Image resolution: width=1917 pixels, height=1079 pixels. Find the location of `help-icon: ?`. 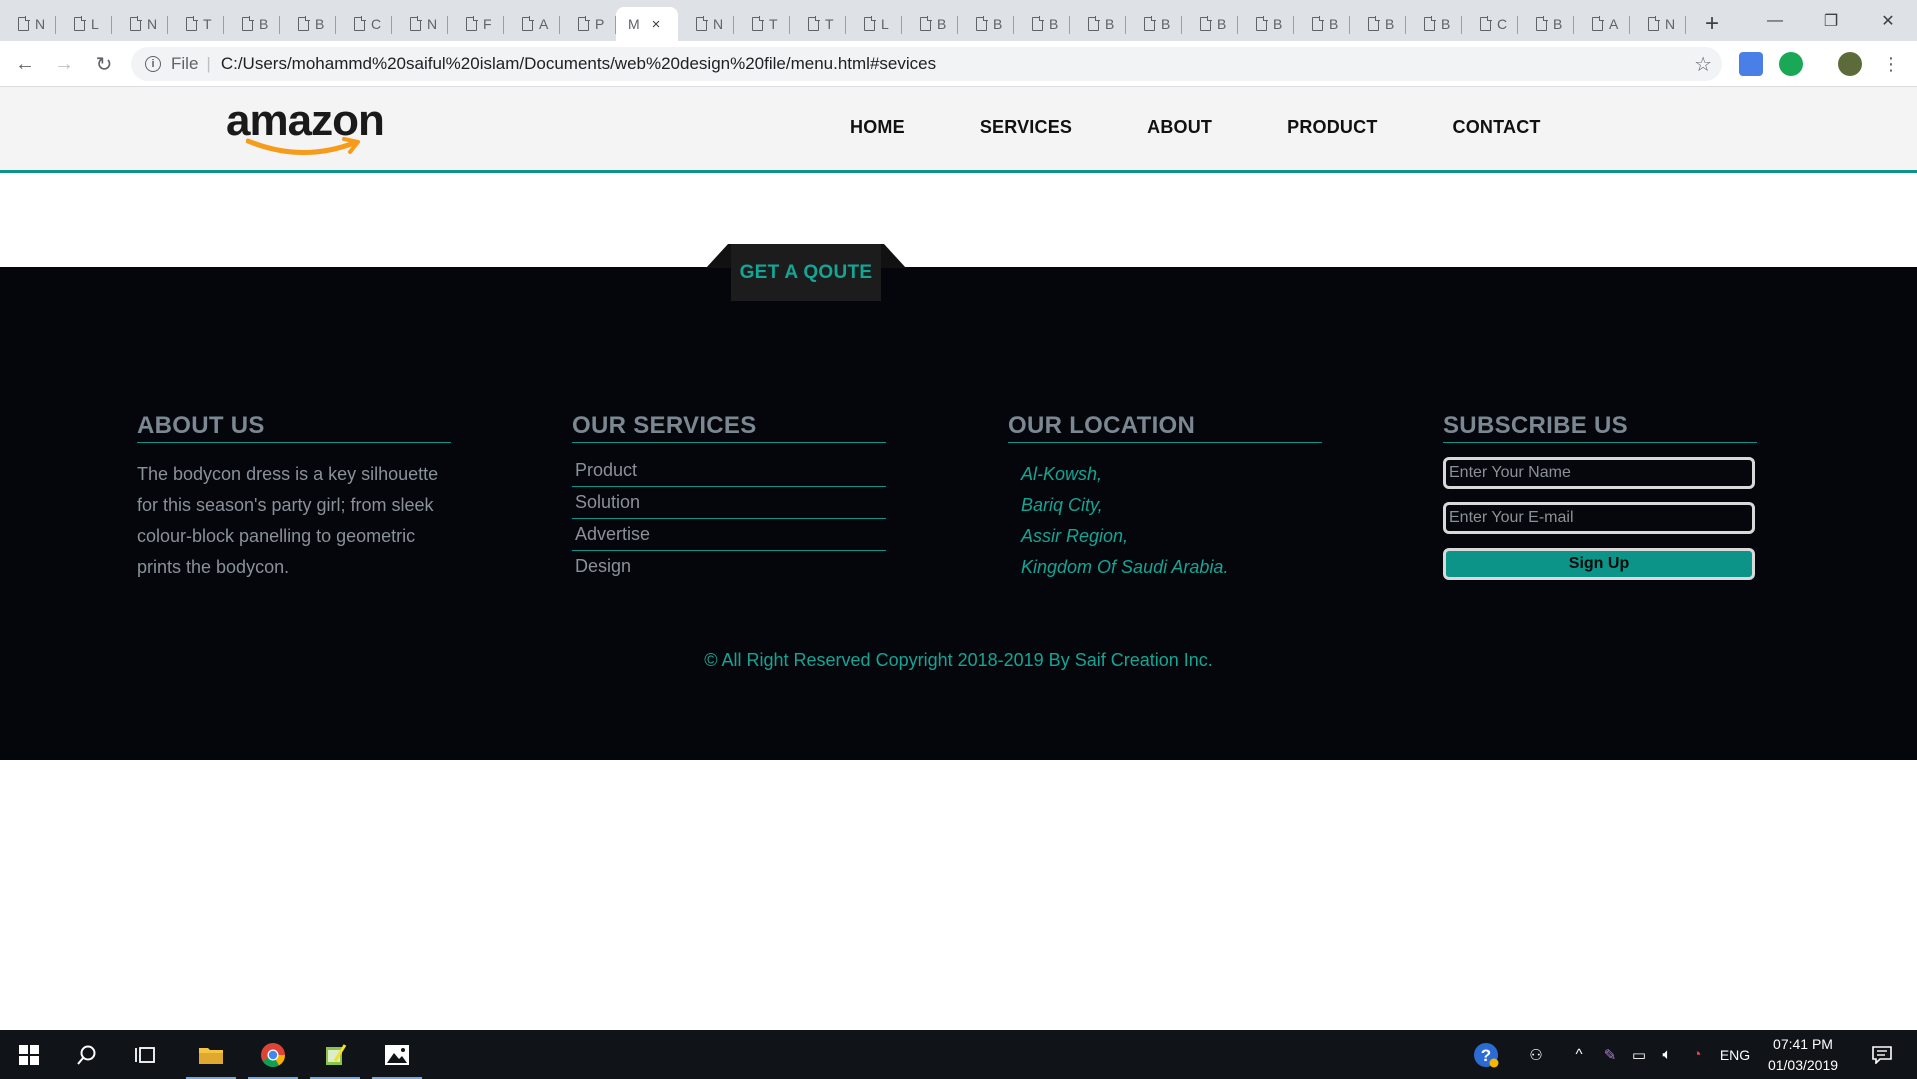

help-icon: ? is located at coordinates (1486, 1054).